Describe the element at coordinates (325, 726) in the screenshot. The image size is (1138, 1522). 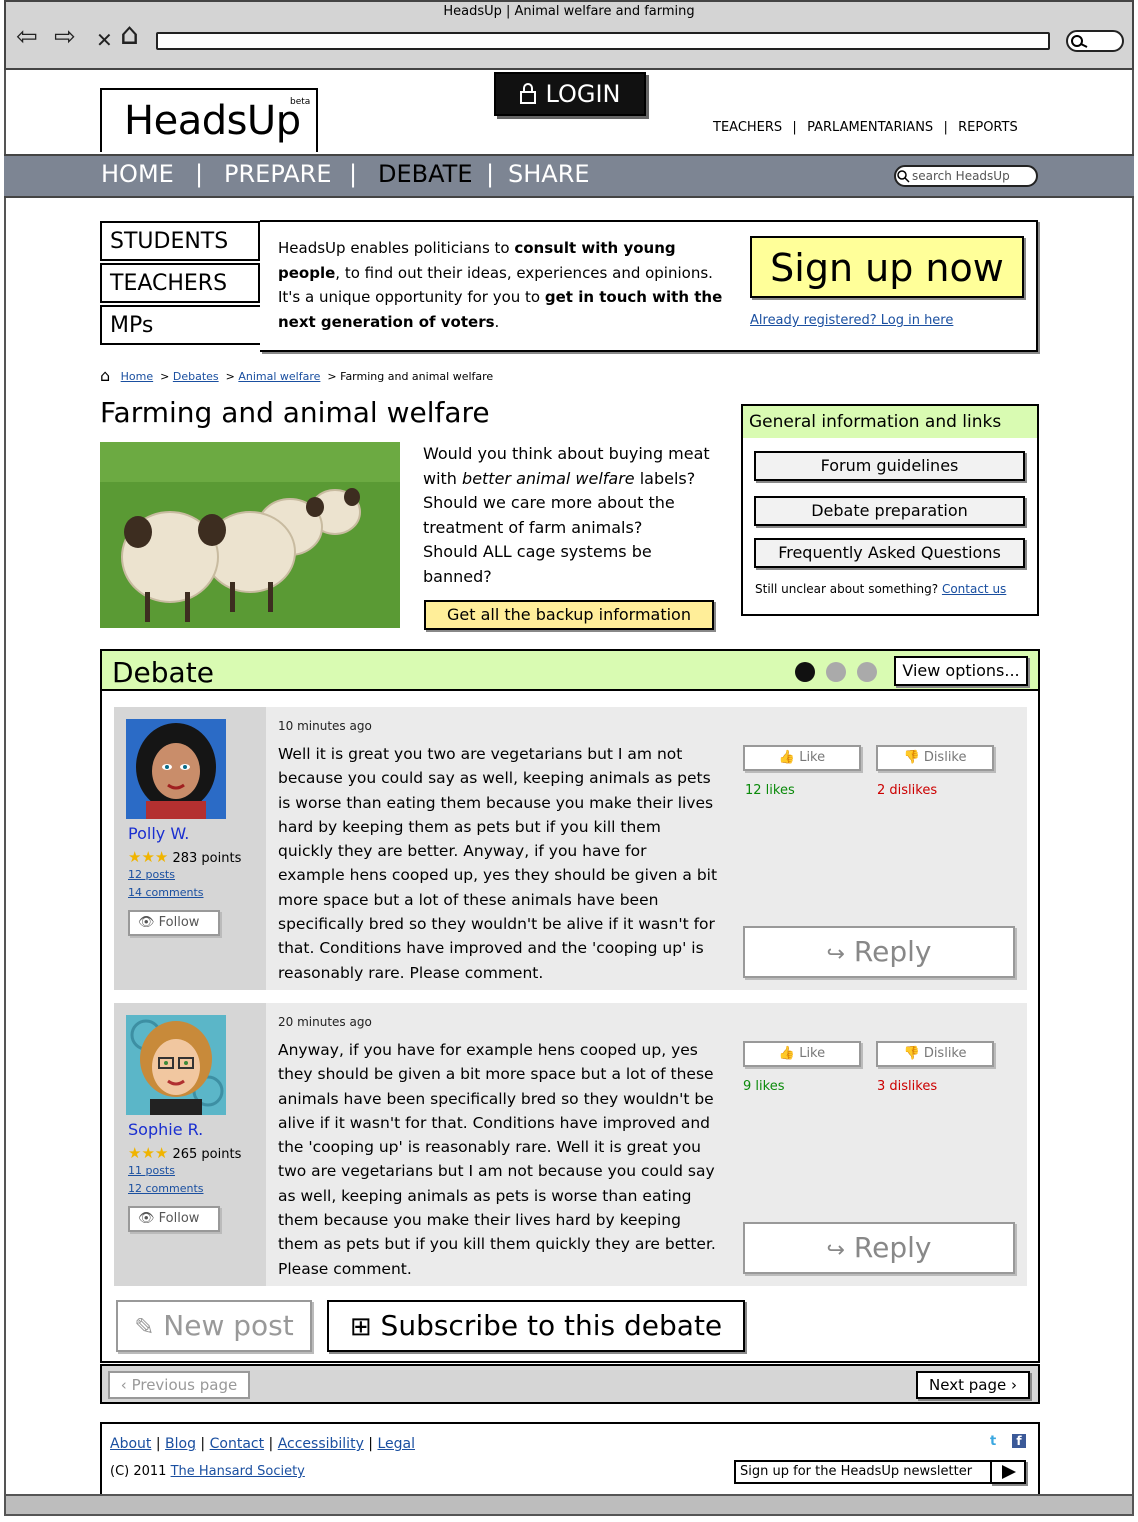
I see `post-time: 10 minutes ago` at that location.